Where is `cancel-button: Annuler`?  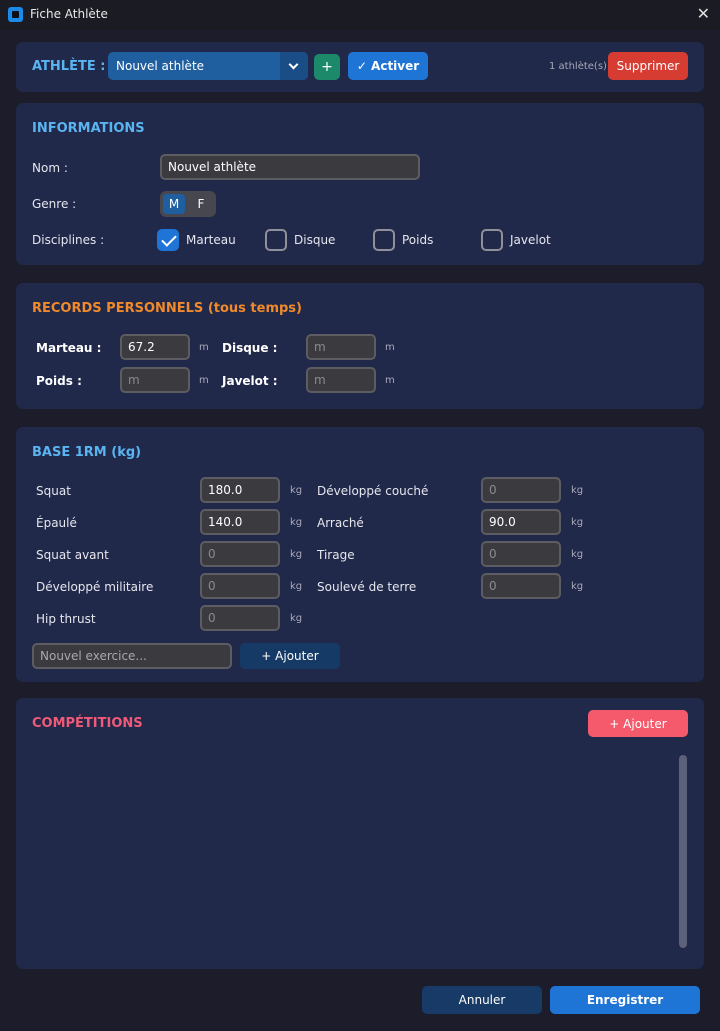 cancel-button: Annuler is located at coordinates (482, 1000).